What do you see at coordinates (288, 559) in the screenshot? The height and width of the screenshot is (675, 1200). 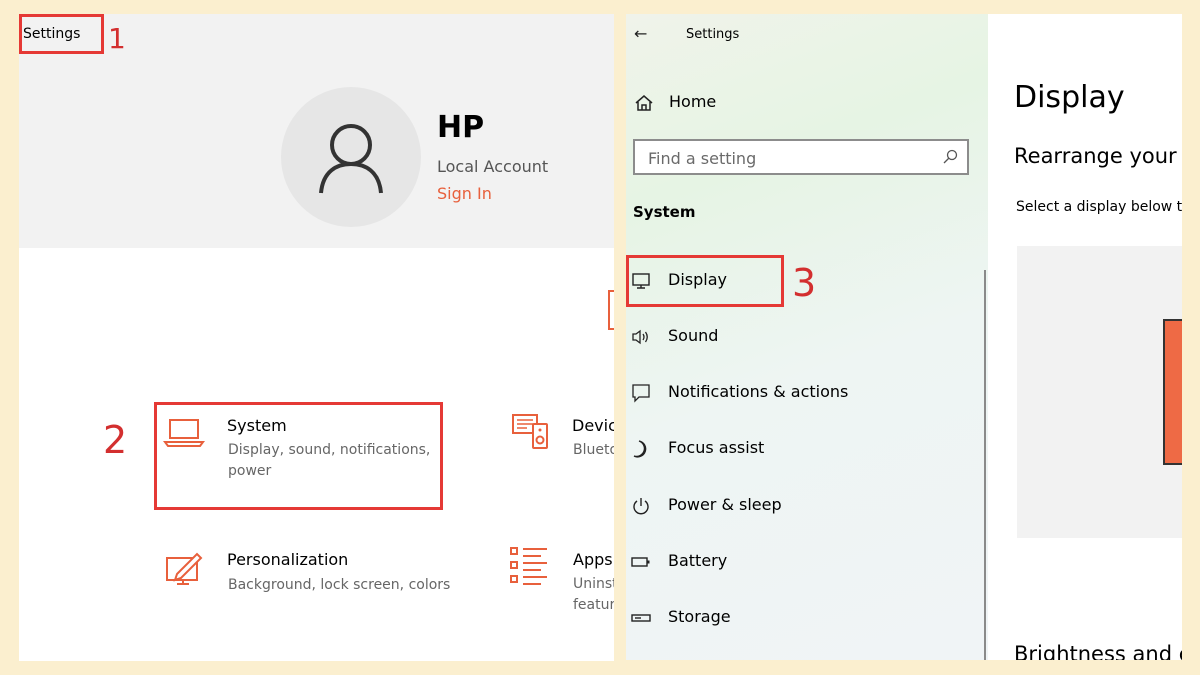 I see `personalization-tile-title: Personalization` at bounding box center [288, 559].